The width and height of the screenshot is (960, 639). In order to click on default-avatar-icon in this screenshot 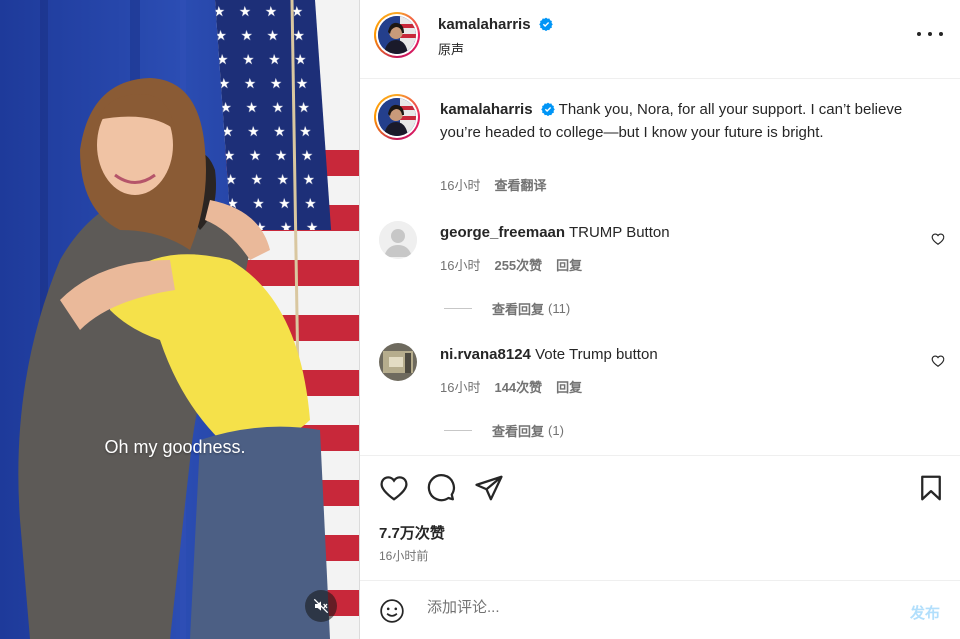, I will do `click(398, 240)`.